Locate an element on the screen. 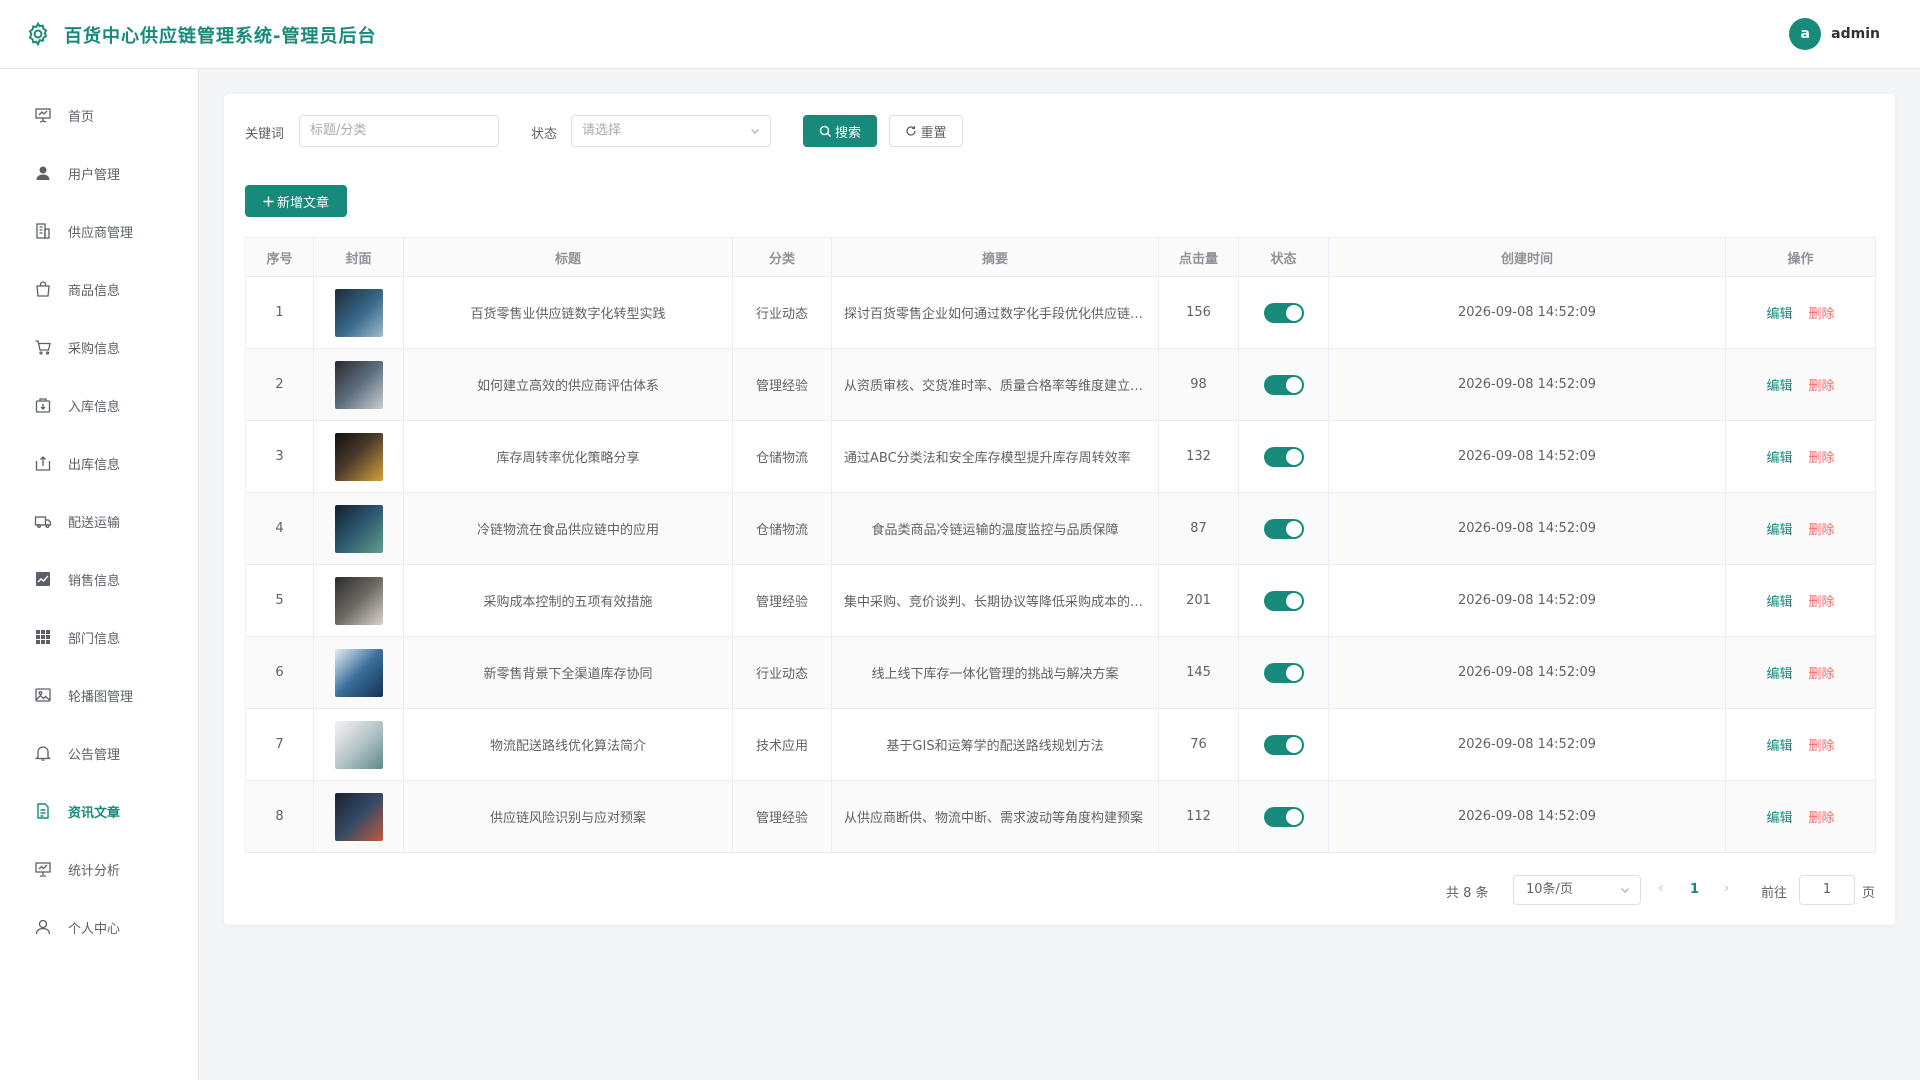 The image size is (1920, 1080). trend-chart-icon is located at coordinates (43, 579).